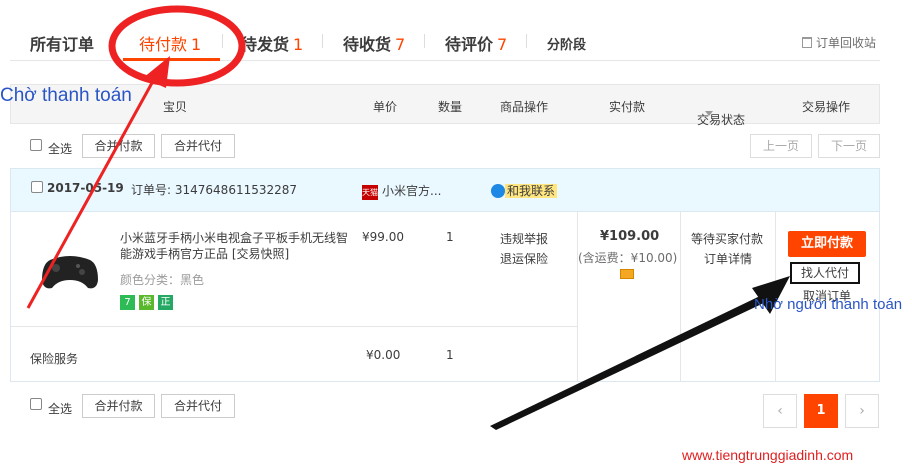 The height and width of the screenshot is (465, 912). Describe the element at coordinates (62, 43) in the screenshot. I see `tab-all-orders: 所有订单` at that location.